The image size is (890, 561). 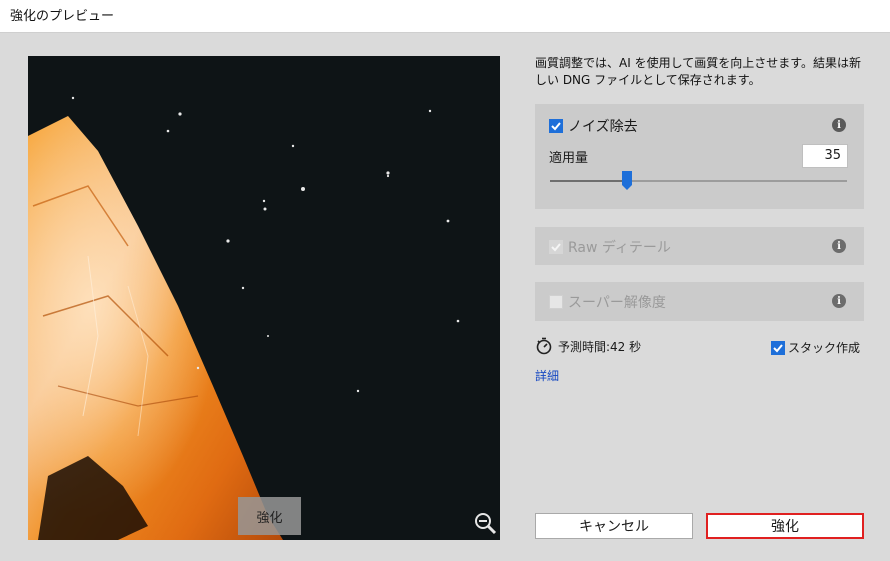 I want to click on raw-details-checkbox, so click(x=556, y=247).